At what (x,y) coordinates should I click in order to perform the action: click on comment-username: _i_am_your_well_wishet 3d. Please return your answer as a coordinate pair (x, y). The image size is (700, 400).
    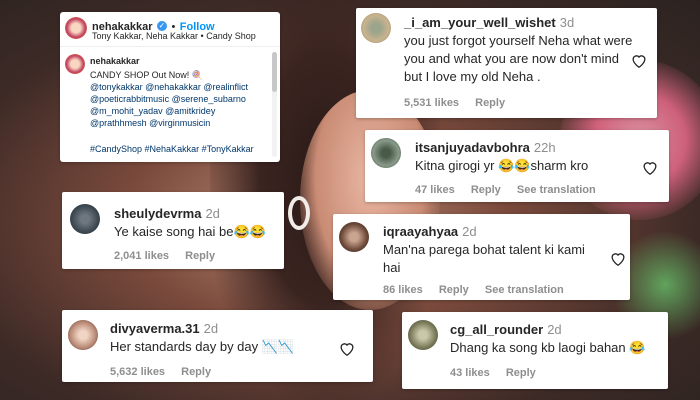
    Looking at the image, I should click on (489, 22).